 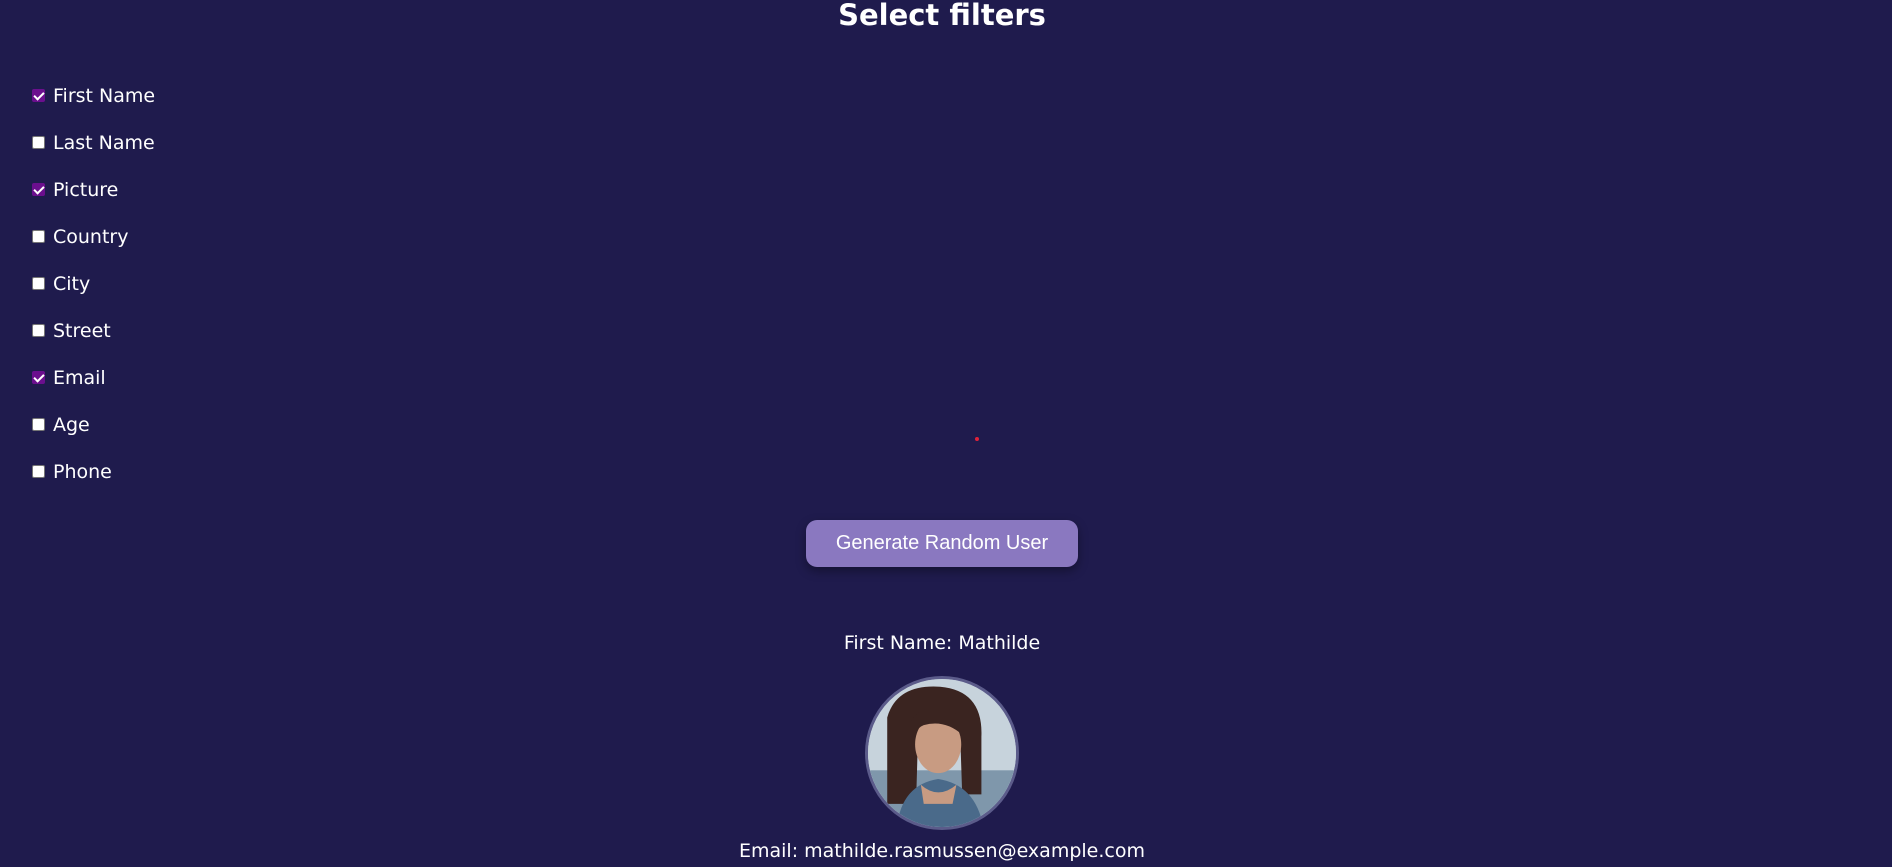 I want to click on user-photo-icon, so click(x=942, y=753).